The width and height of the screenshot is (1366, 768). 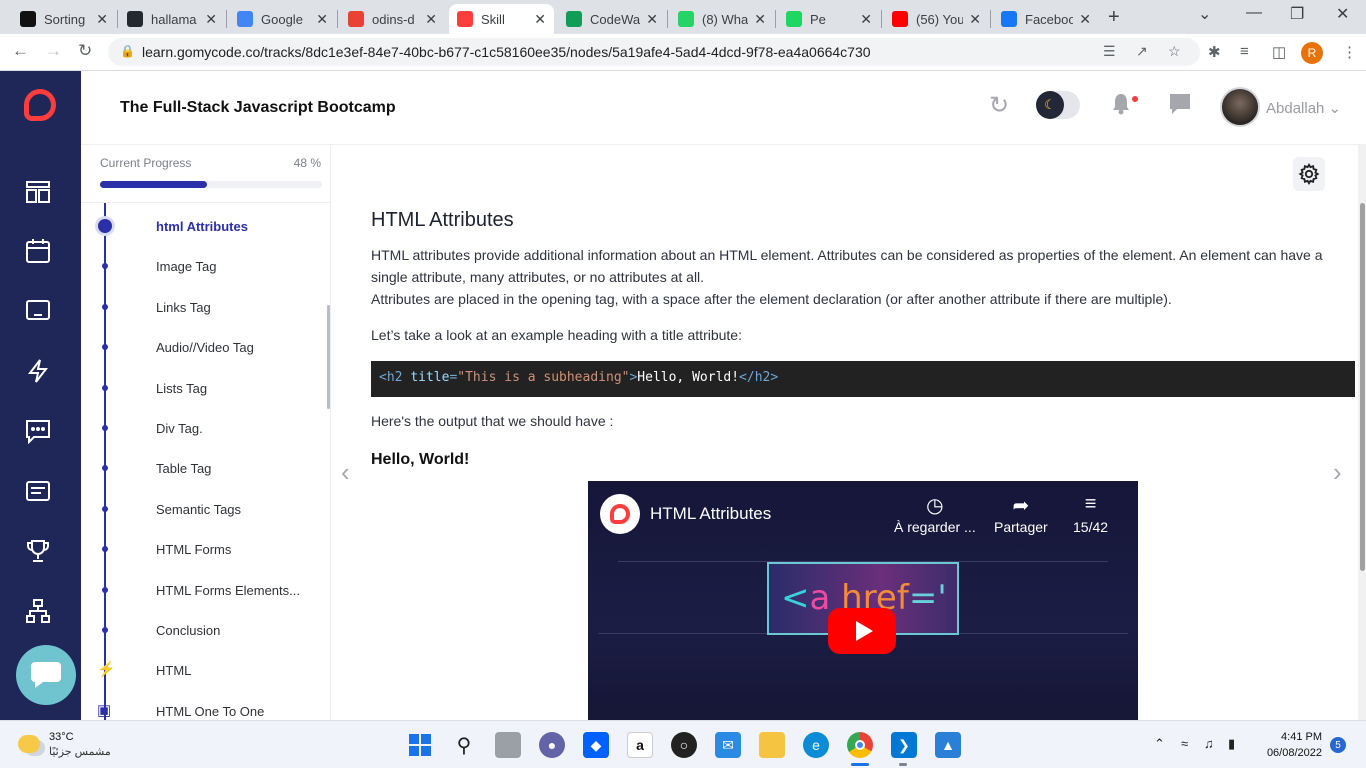 What do you see at coordinates (392, 19) in the screenshot?
I see `browser-tab: odins-d ✕` at bounding box center [392, 19].